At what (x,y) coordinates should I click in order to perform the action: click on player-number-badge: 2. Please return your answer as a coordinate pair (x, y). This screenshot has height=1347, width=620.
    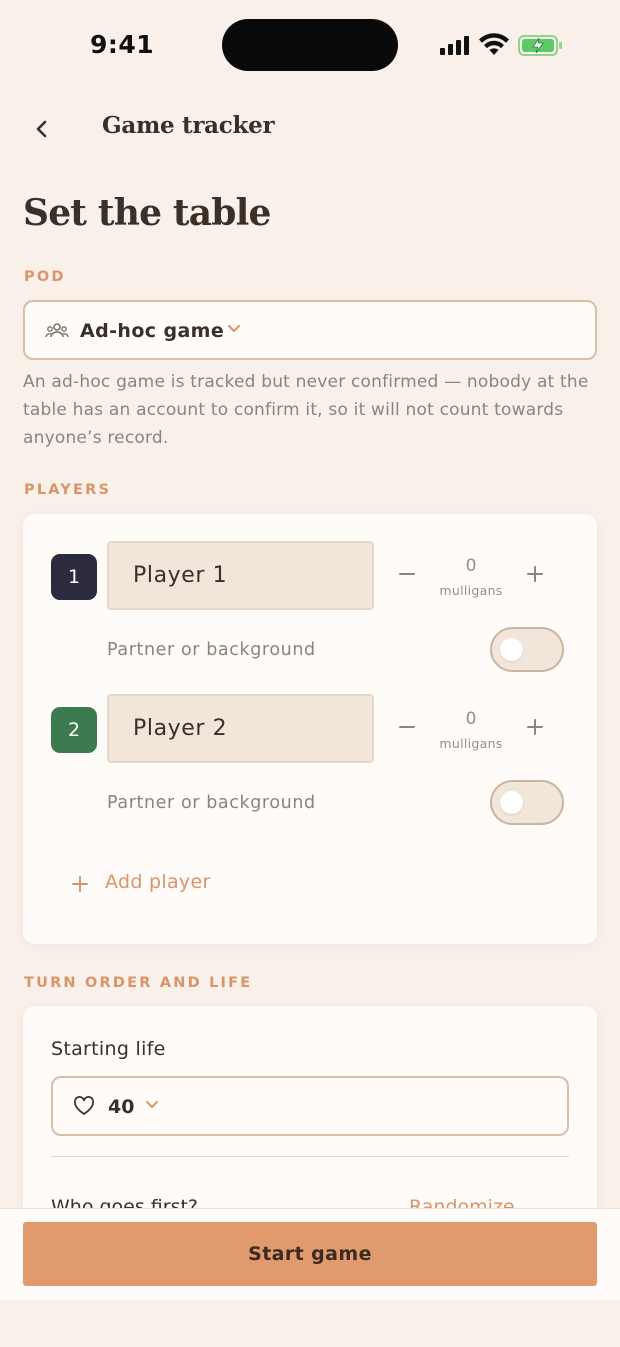
    Looking at the image, I should click on (74, 730).